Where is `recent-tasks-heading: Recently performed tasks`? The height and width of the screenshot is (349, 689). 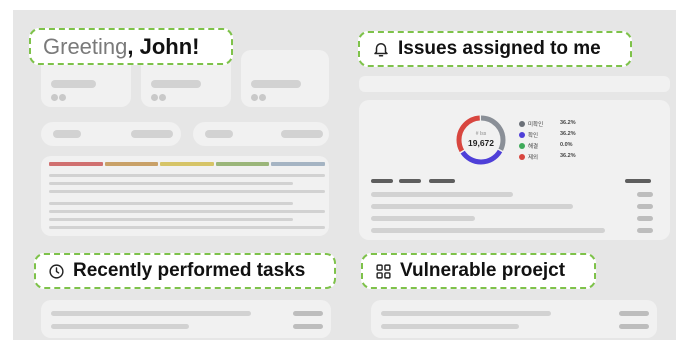 recent-tasks-heading: Recently performed tasks is located at coordinates (185, 271).